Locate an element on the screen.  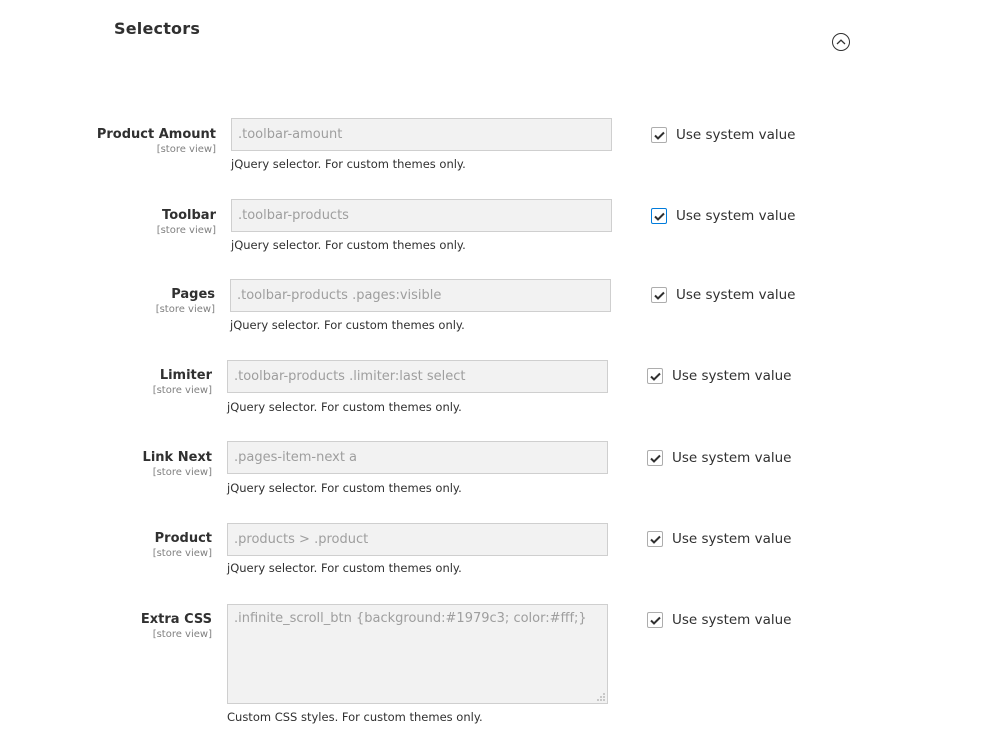
product-amount-input: .toolbar-amount is located at coordinates (421, 134).